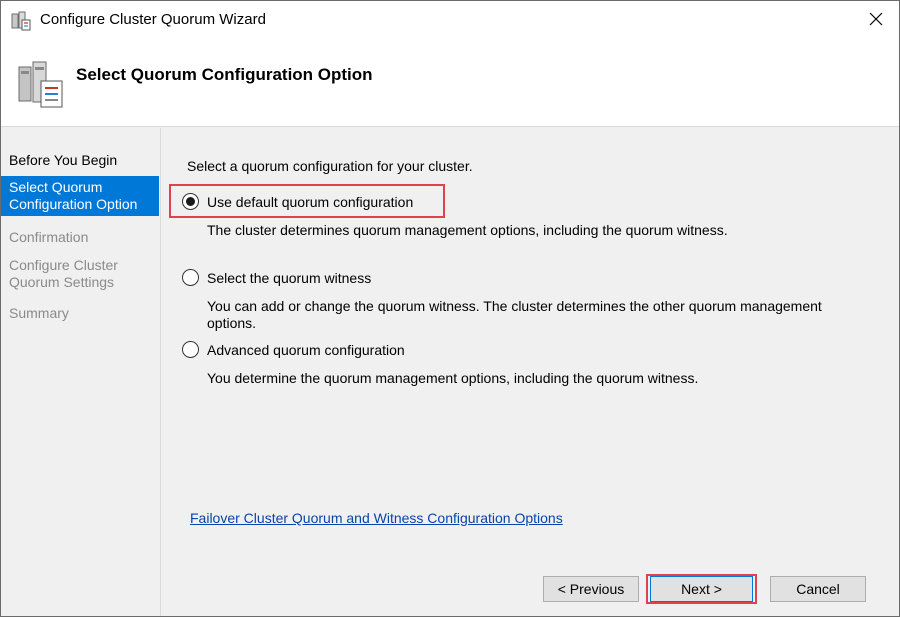 Image resolution: width=900 pixels, height=617 pixels. What do you see at coordinates (49, 237) in the screenshot?
I see `nav-step-confirmation: Confirmation` at bounding box center [49, 237].